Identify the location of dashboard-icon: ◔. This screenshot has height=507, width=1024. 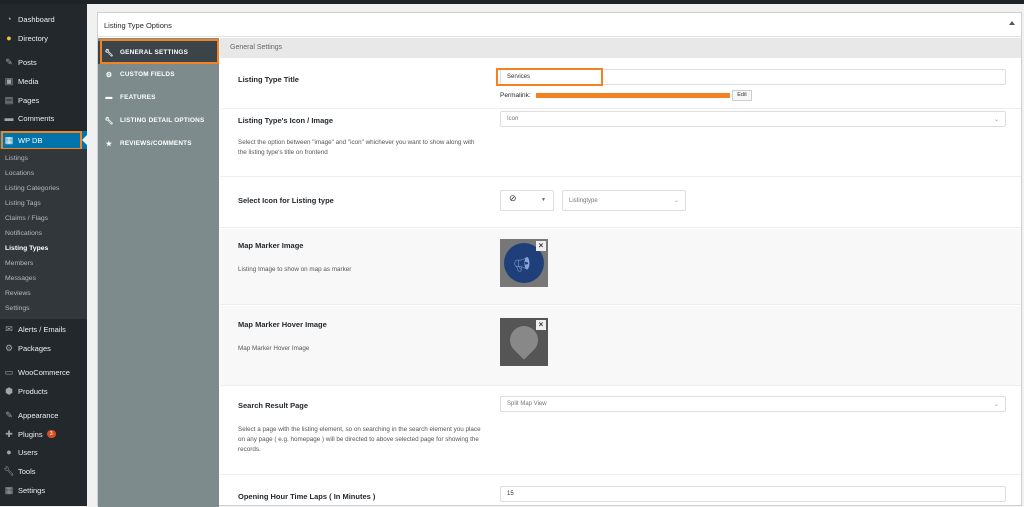
(9, 19).